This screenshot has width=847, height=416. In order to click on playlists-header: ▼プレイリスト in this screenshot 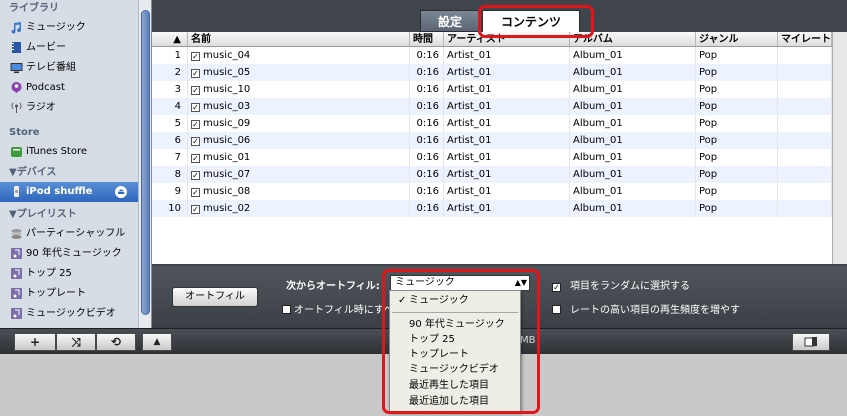, I will do `click(43, 214)`.